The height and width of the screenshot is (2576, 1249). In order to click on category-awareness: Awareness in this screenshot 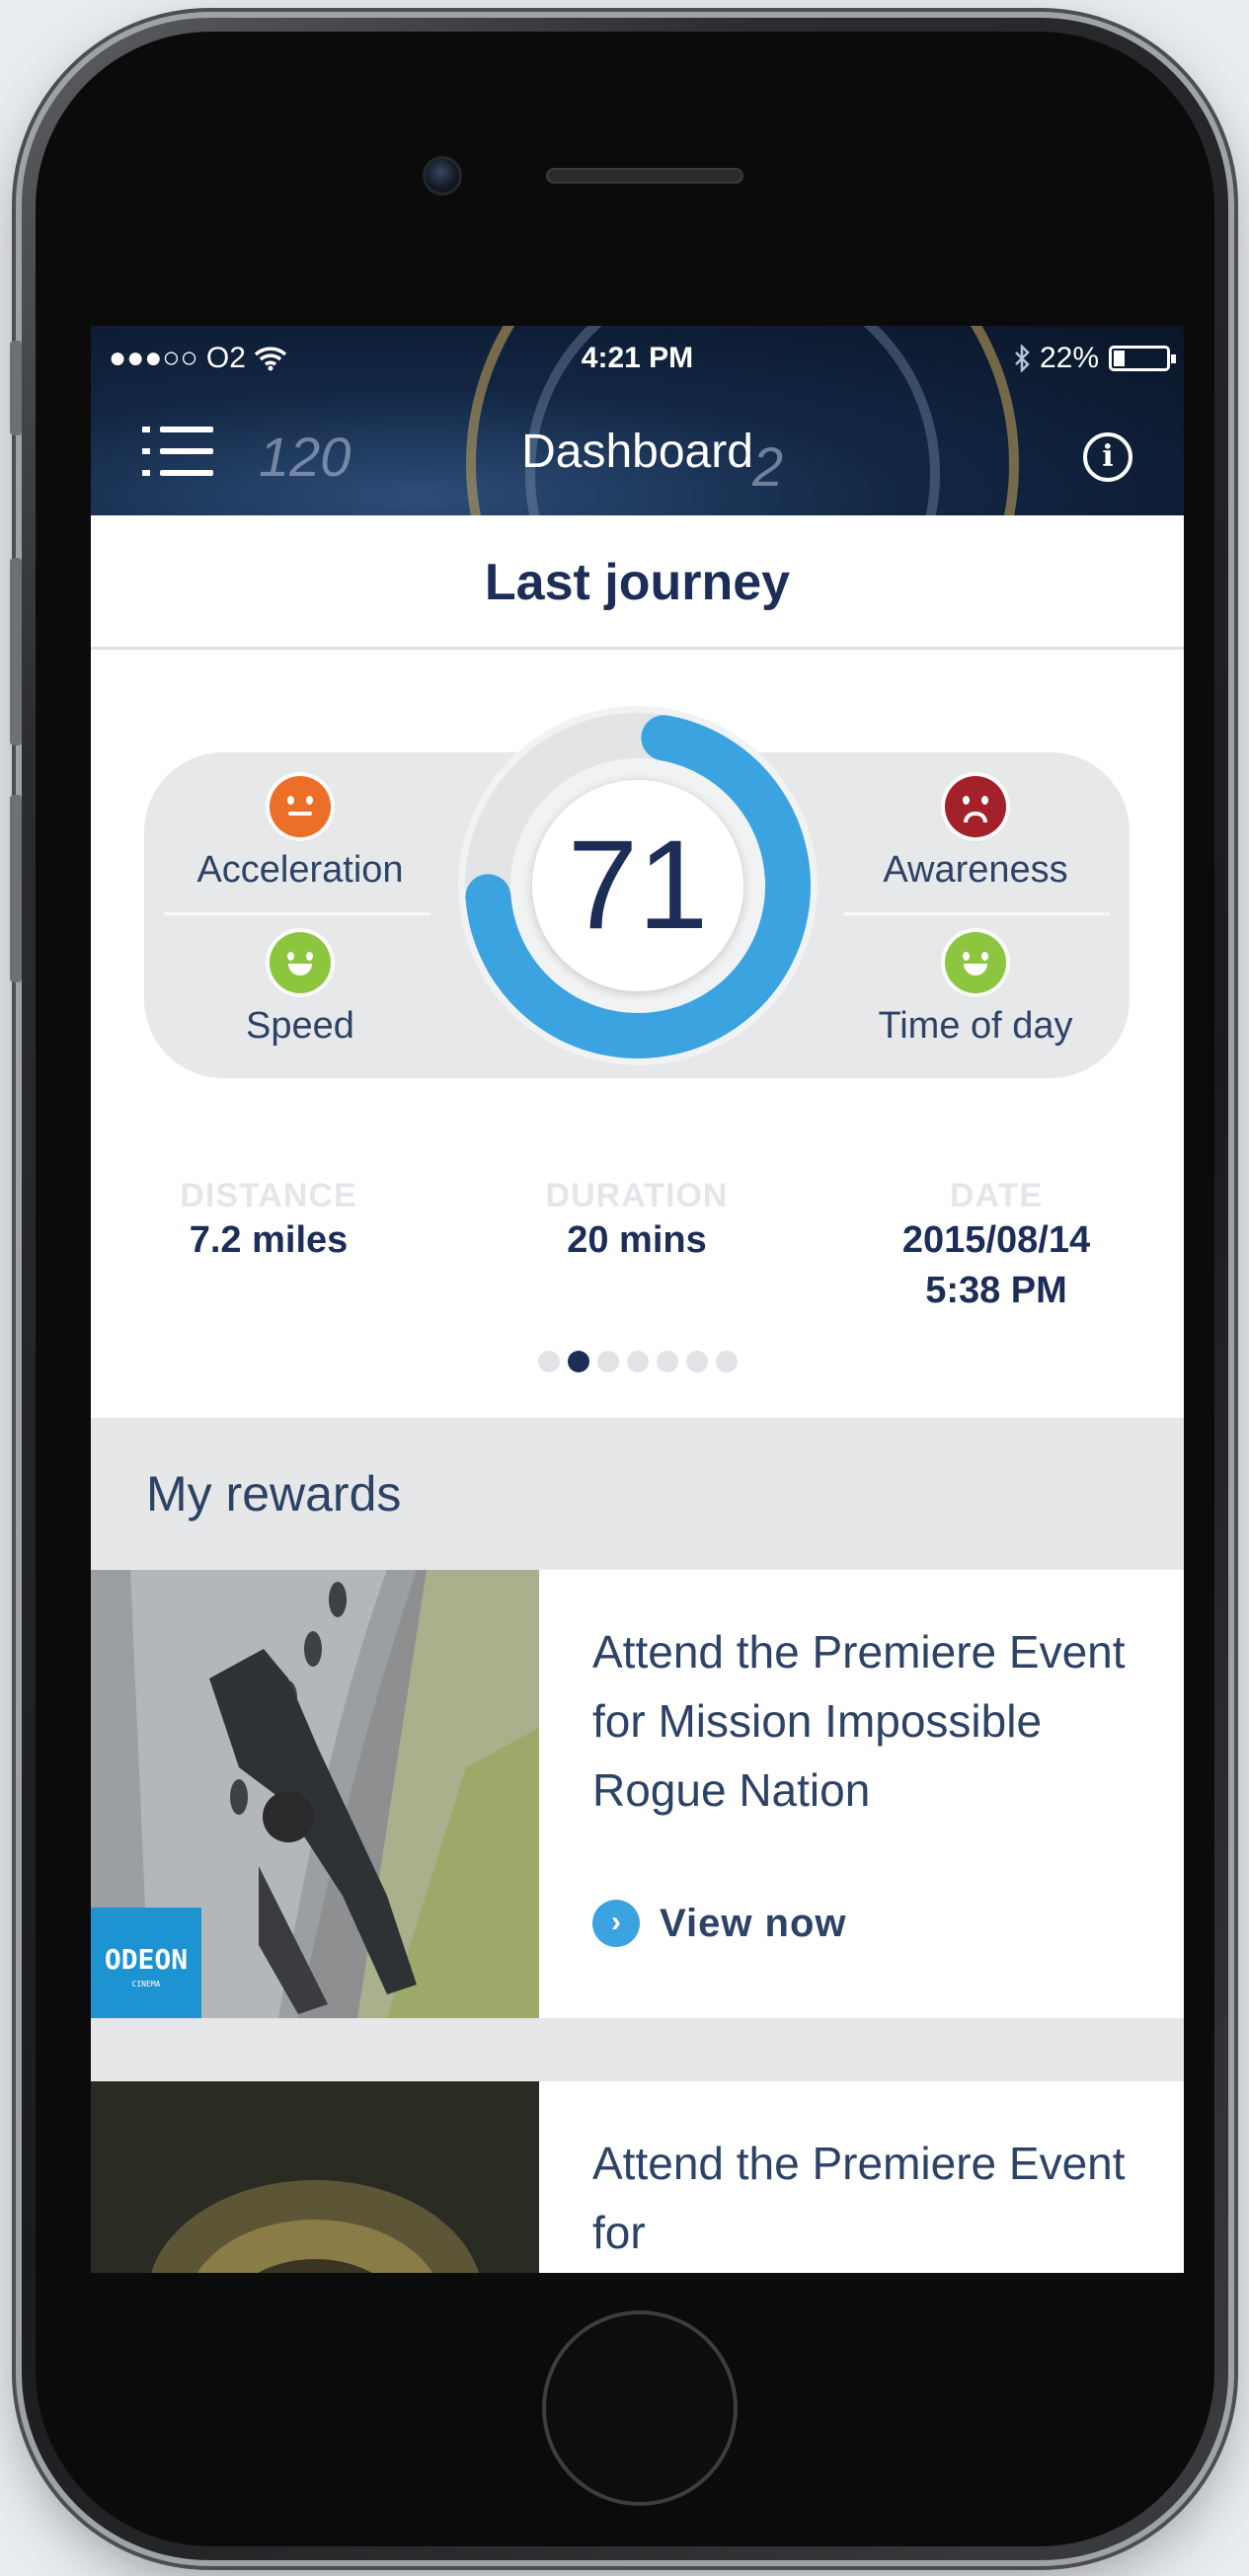, I will do `click(975, 834)`.